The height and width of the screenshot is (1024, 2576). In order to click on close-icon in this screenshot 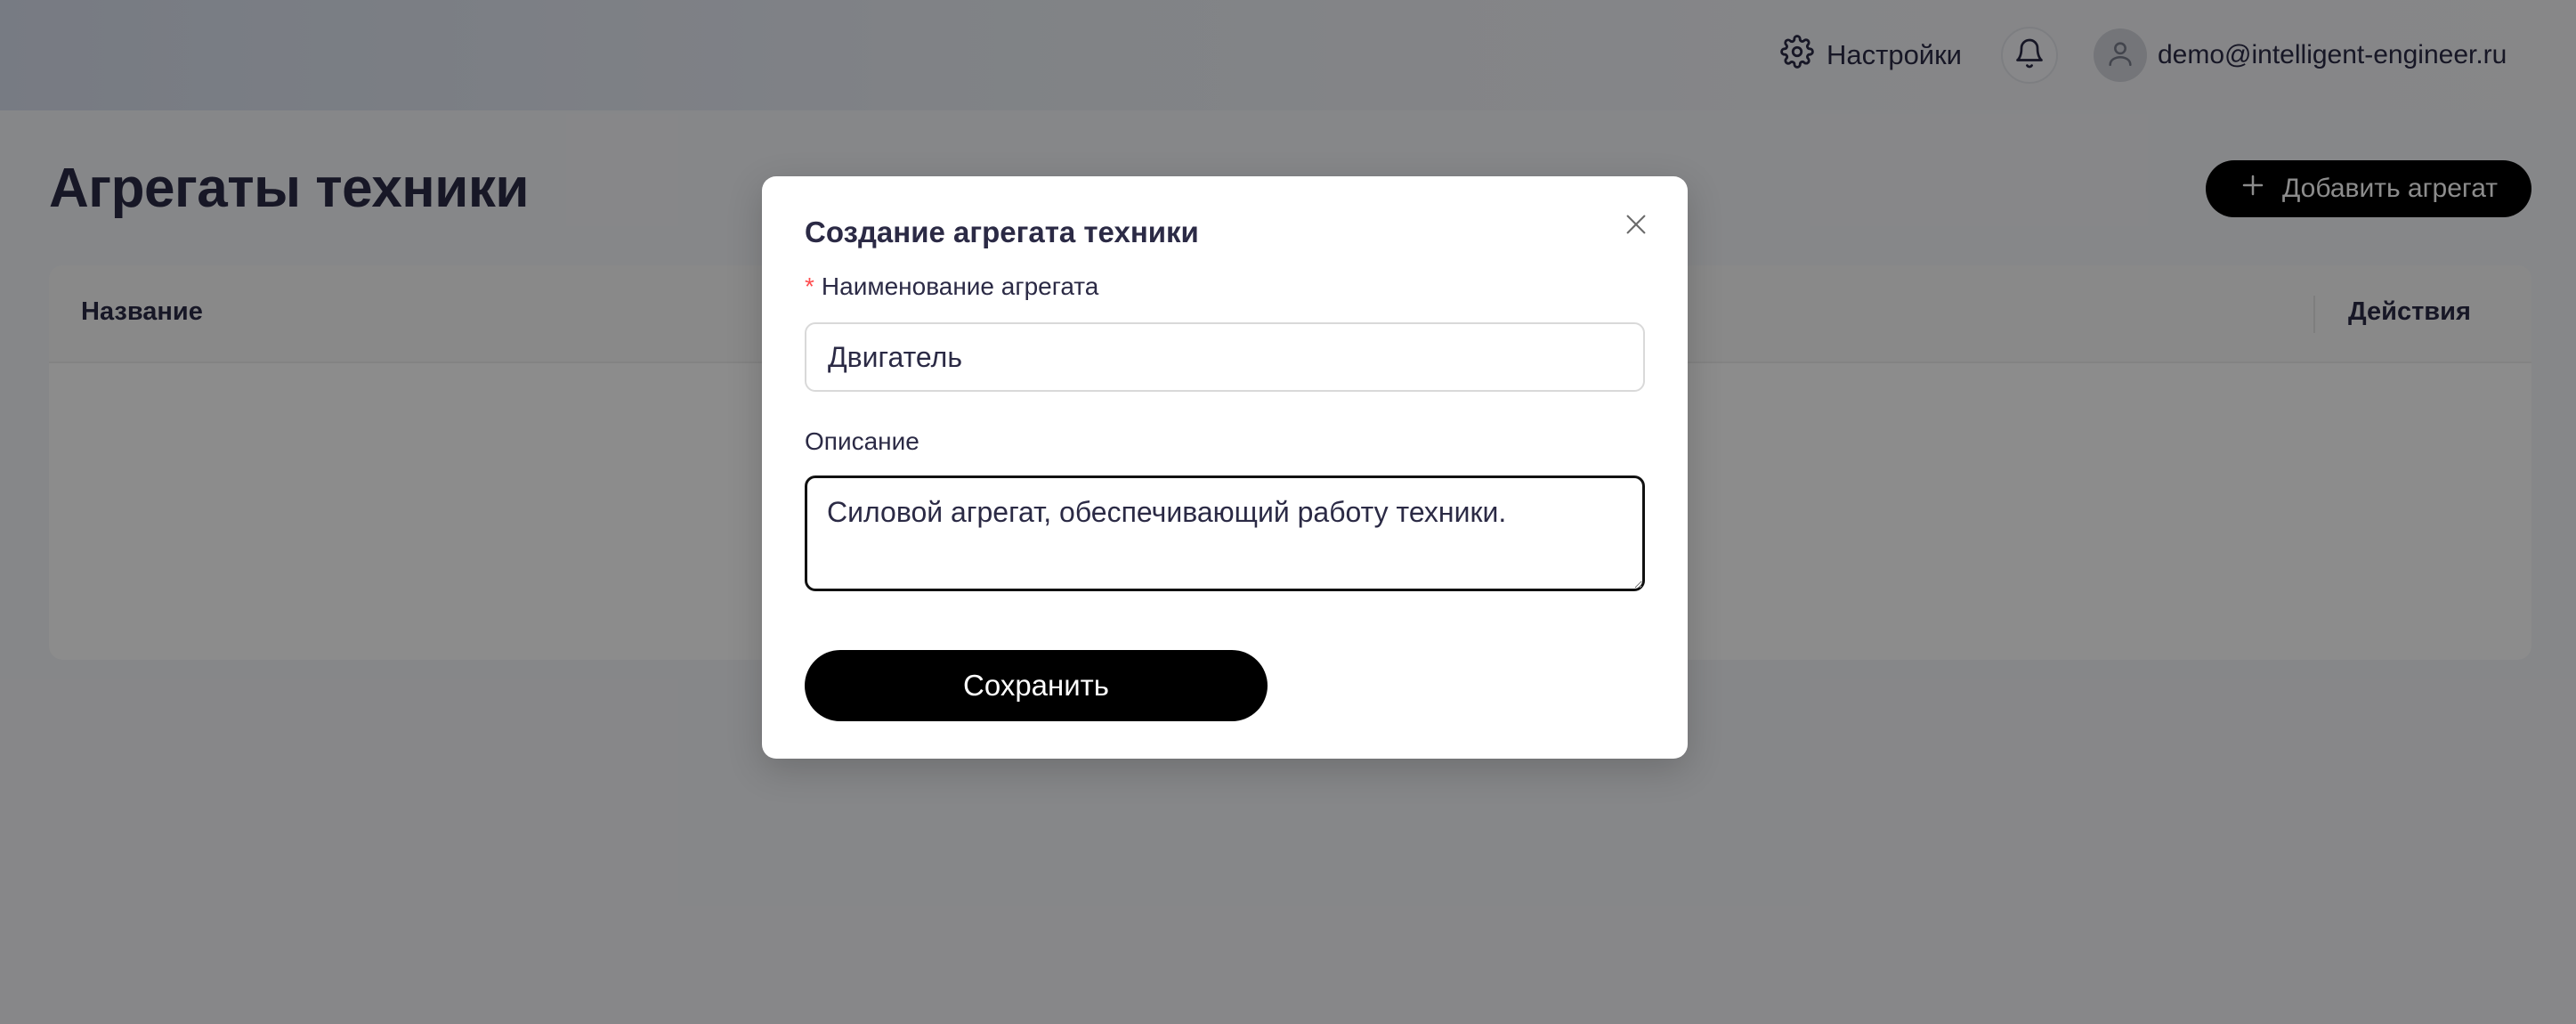, I will do `click(1636, 226)`.